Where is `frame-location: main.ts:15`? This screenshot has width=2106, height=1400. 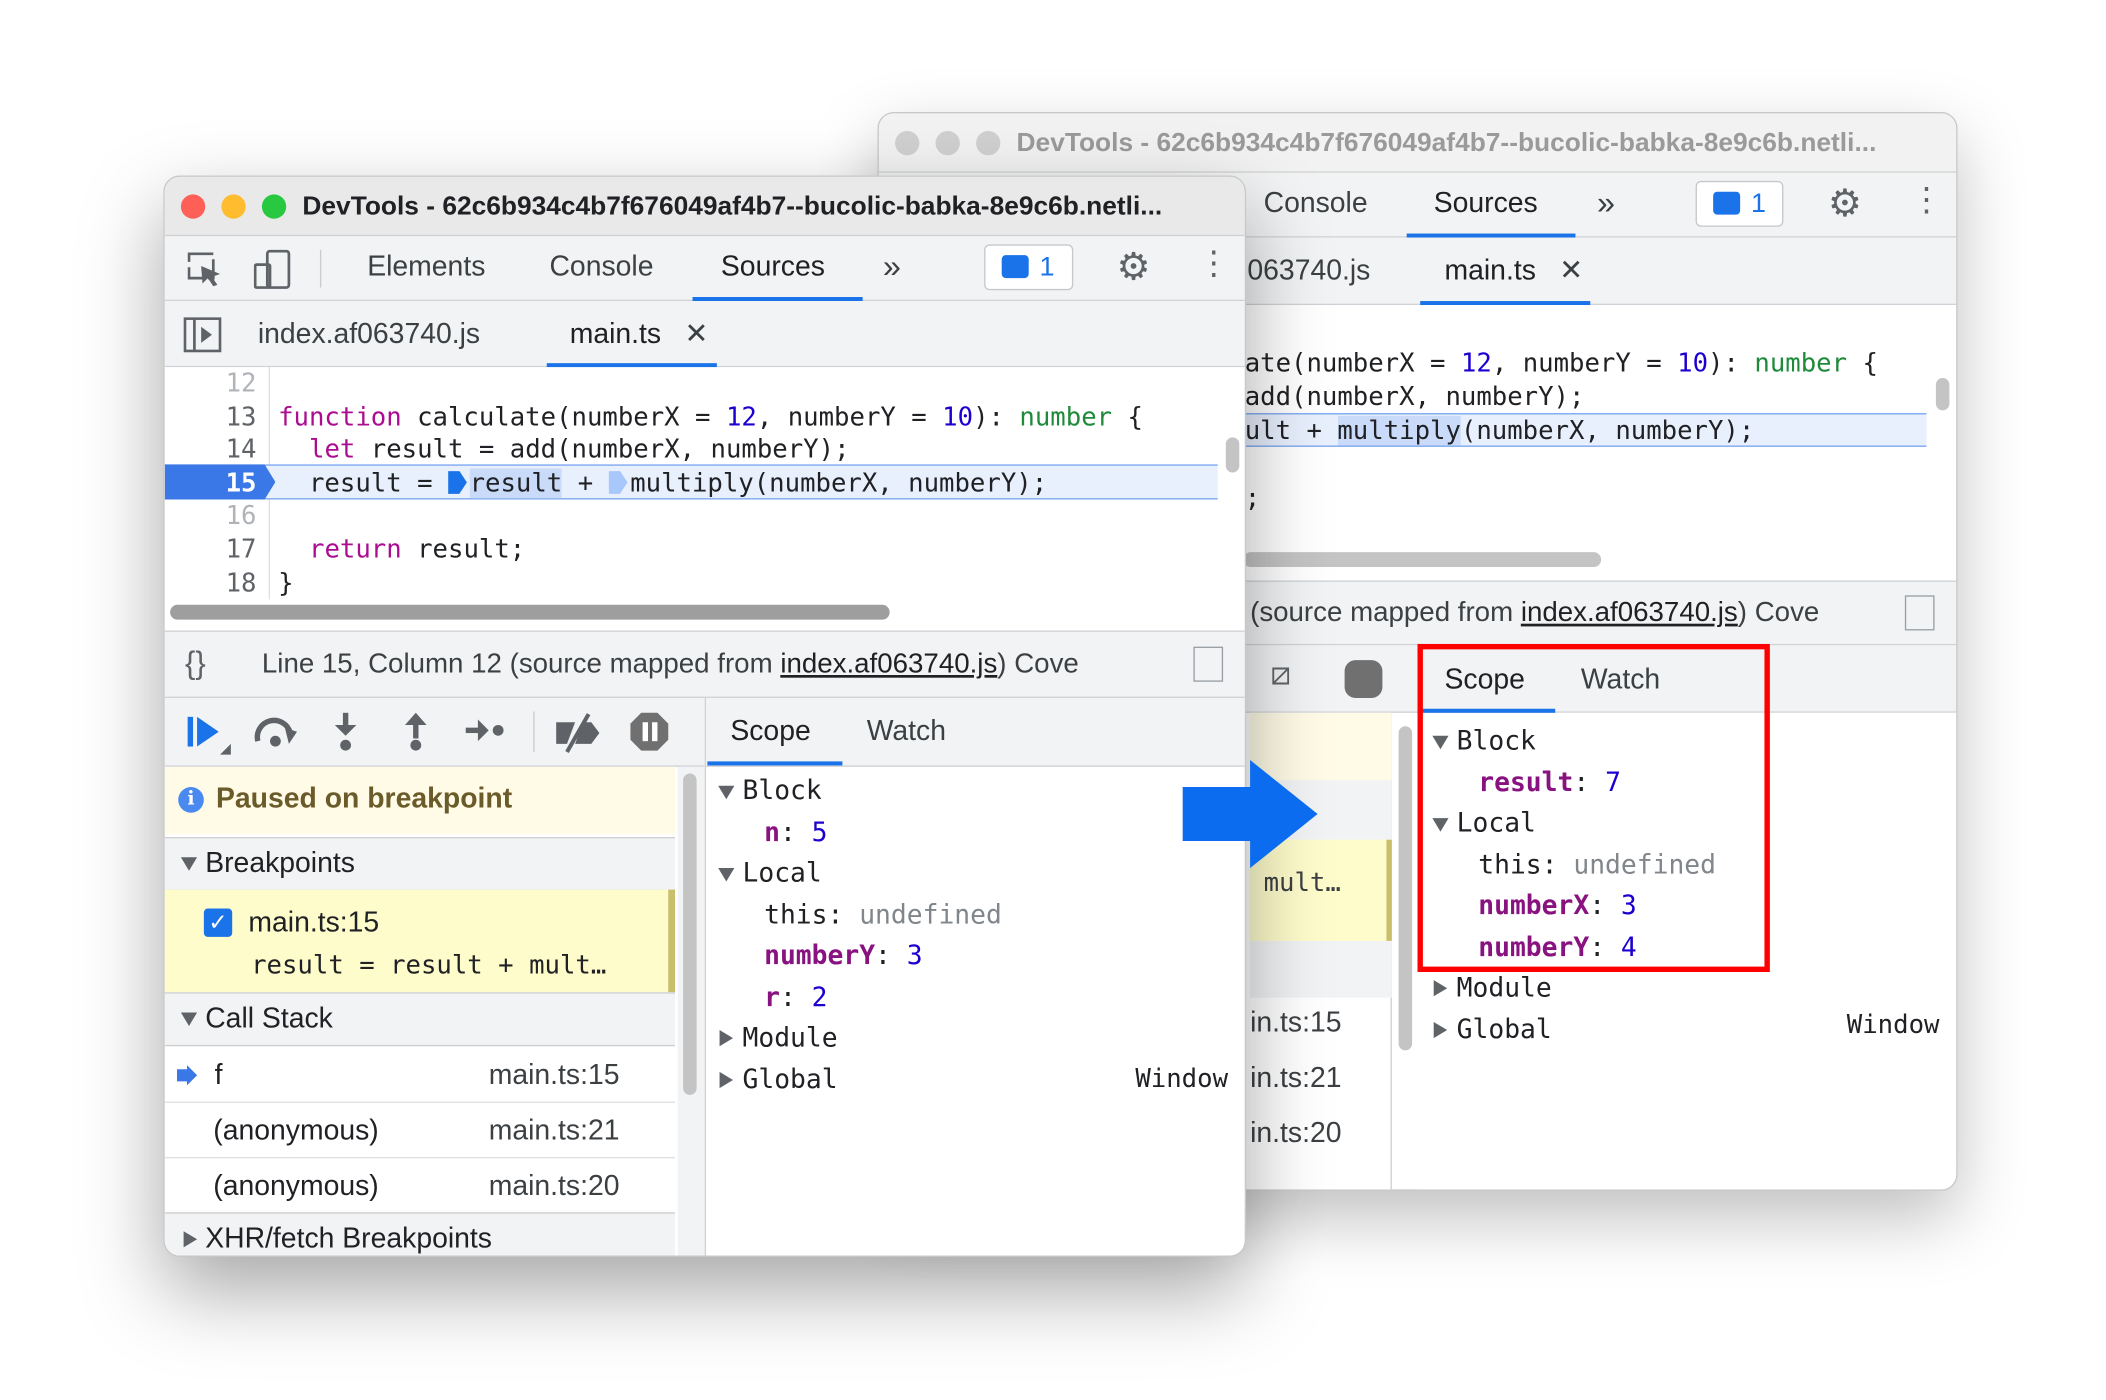 frame-location: main.ts:15 is located at coordinates (554, 1075).